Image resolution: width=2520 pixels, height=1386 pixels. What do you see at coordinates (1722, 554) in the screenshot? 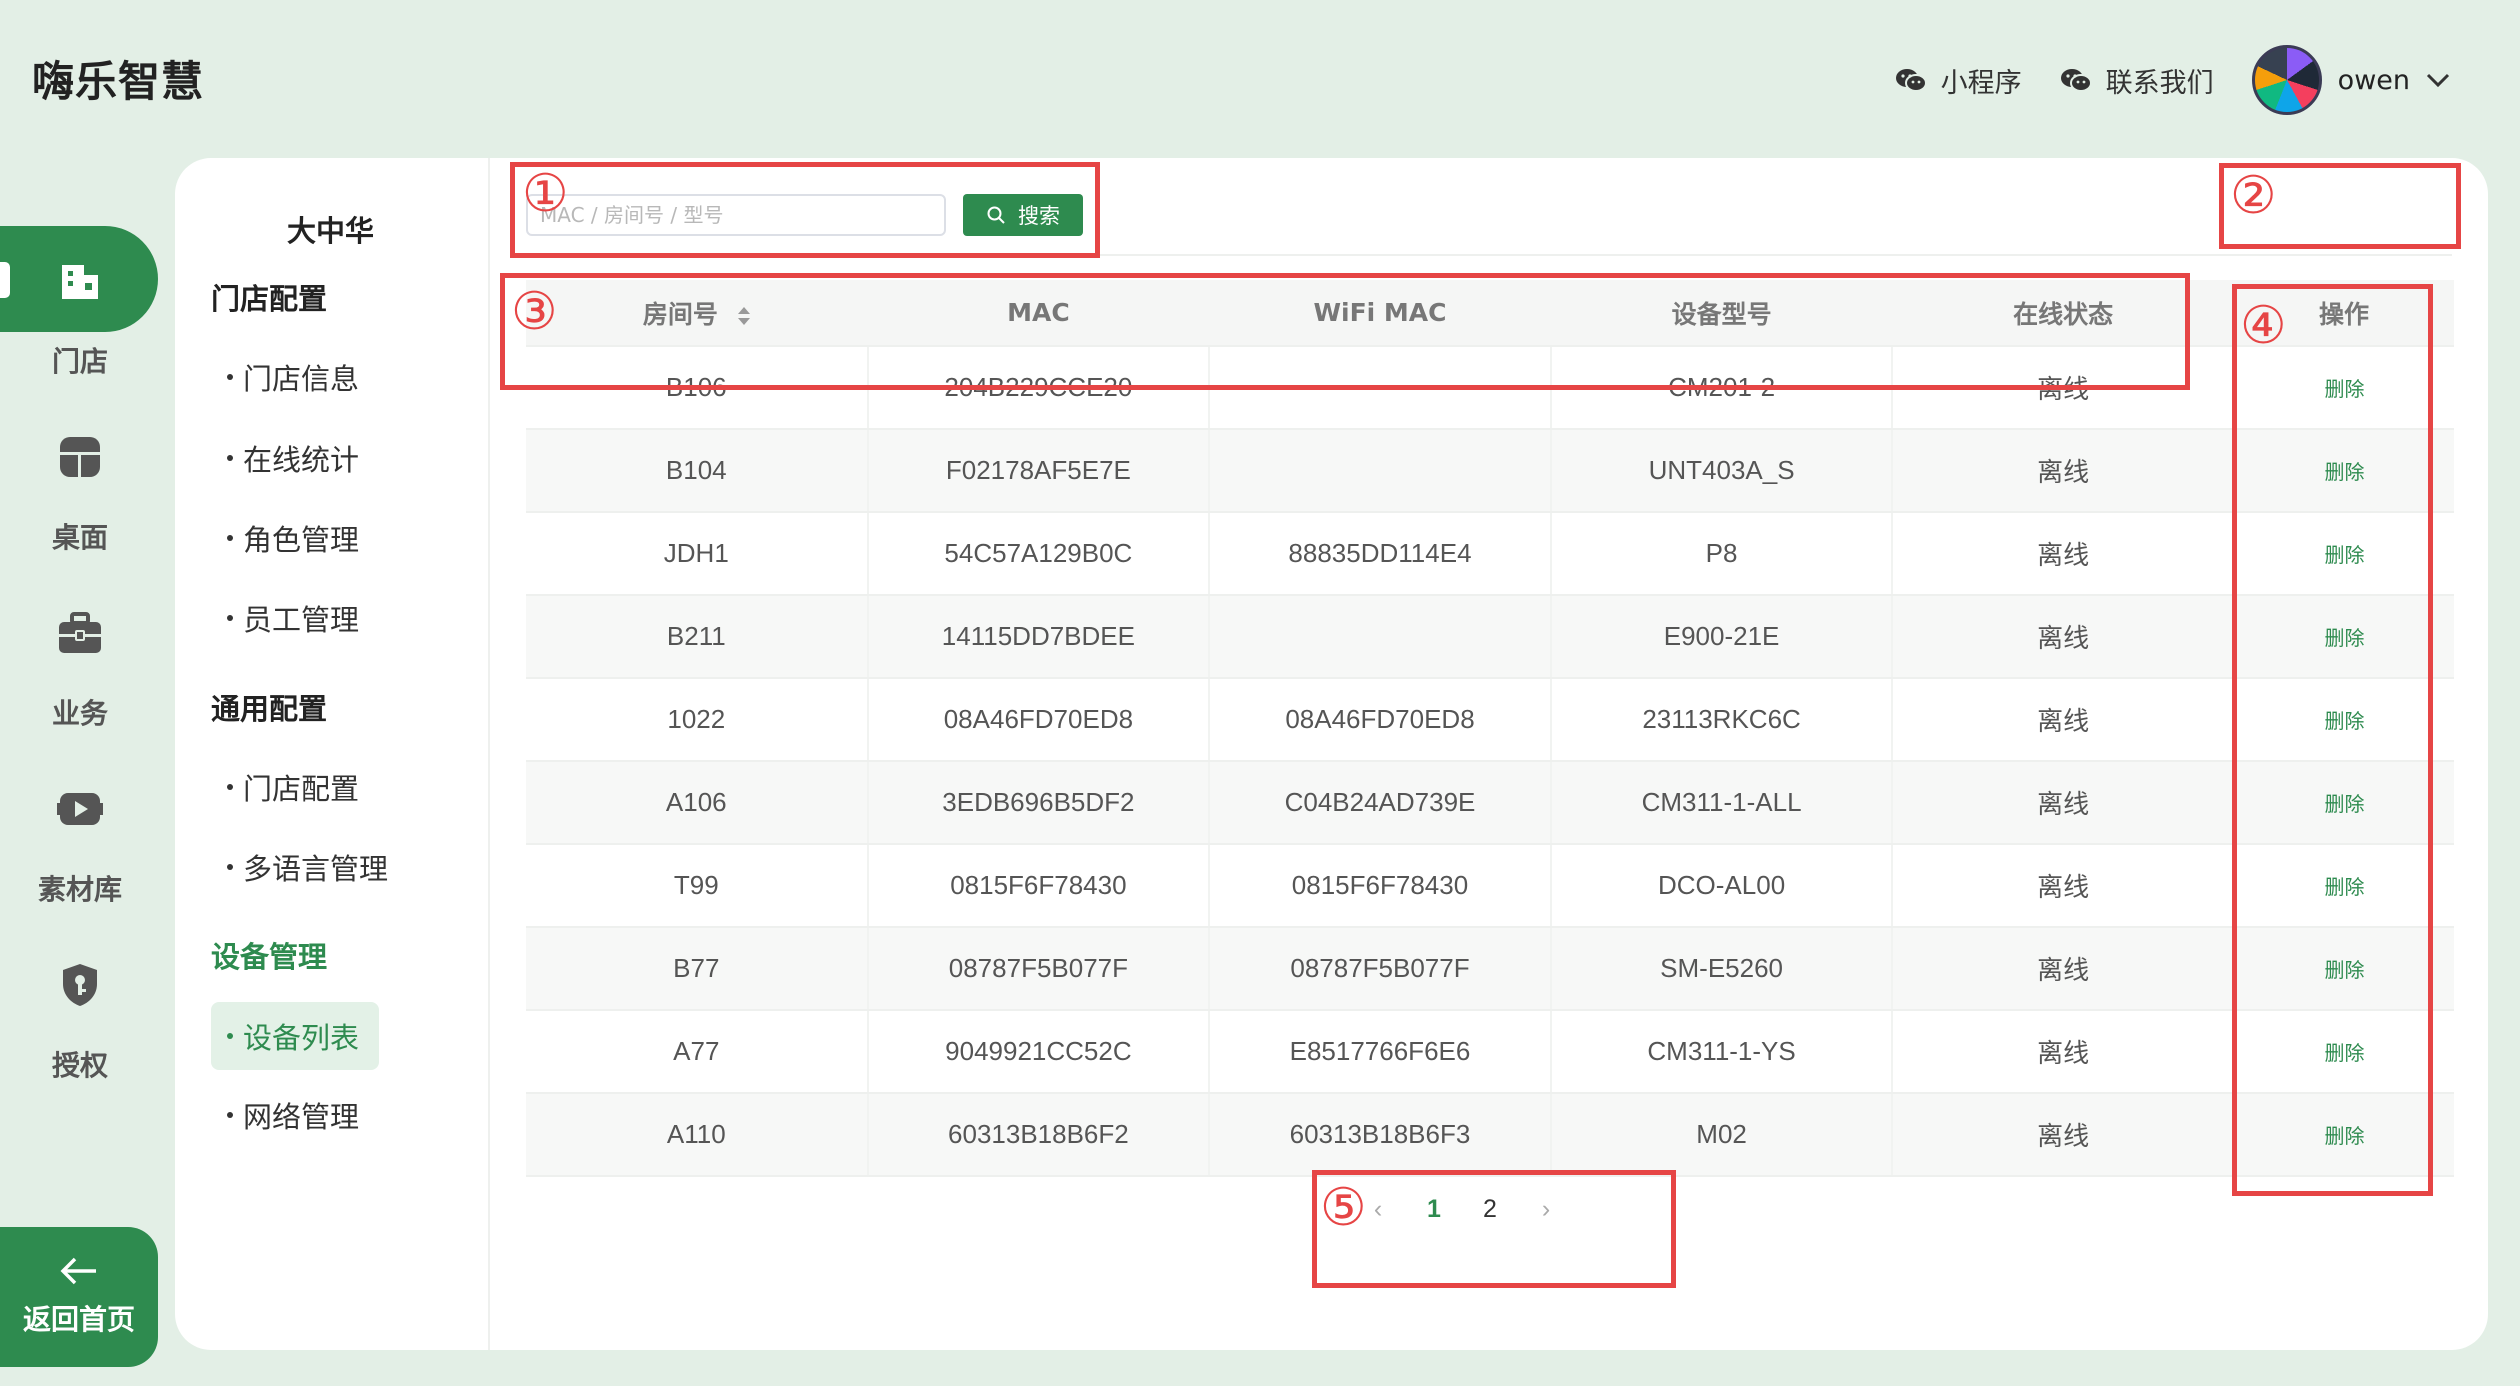
I see `cell-model: P8` at bounding box center [1722, 554].